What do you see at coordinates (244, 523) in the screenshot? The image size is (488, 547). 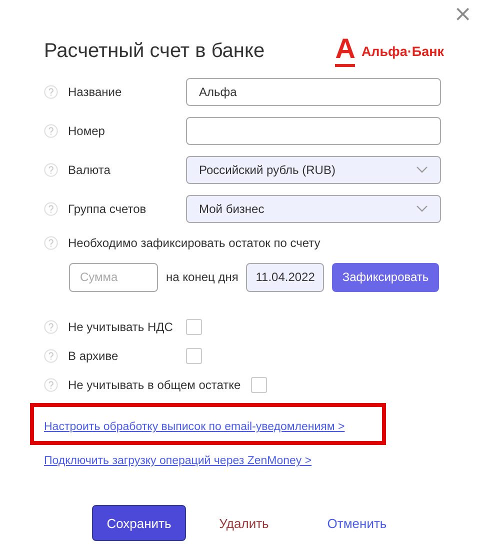 I see `delete-button: Удалить` at bounding box center [244, 523].